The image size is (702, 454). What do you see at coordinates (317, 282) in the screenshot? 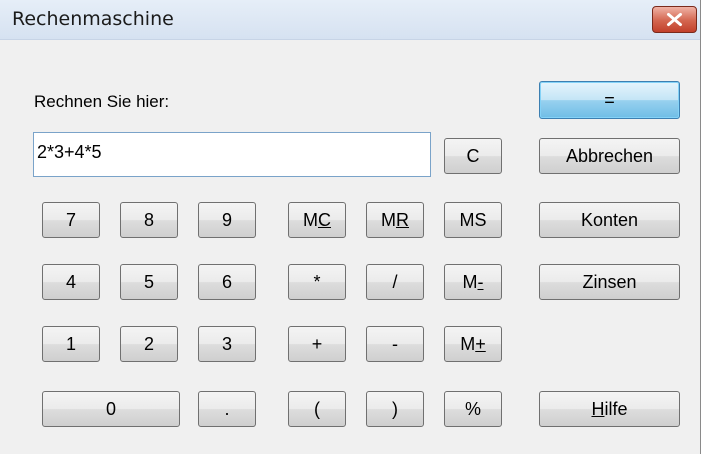
I see `multiply-button: *` at bounding box center [317, 282].